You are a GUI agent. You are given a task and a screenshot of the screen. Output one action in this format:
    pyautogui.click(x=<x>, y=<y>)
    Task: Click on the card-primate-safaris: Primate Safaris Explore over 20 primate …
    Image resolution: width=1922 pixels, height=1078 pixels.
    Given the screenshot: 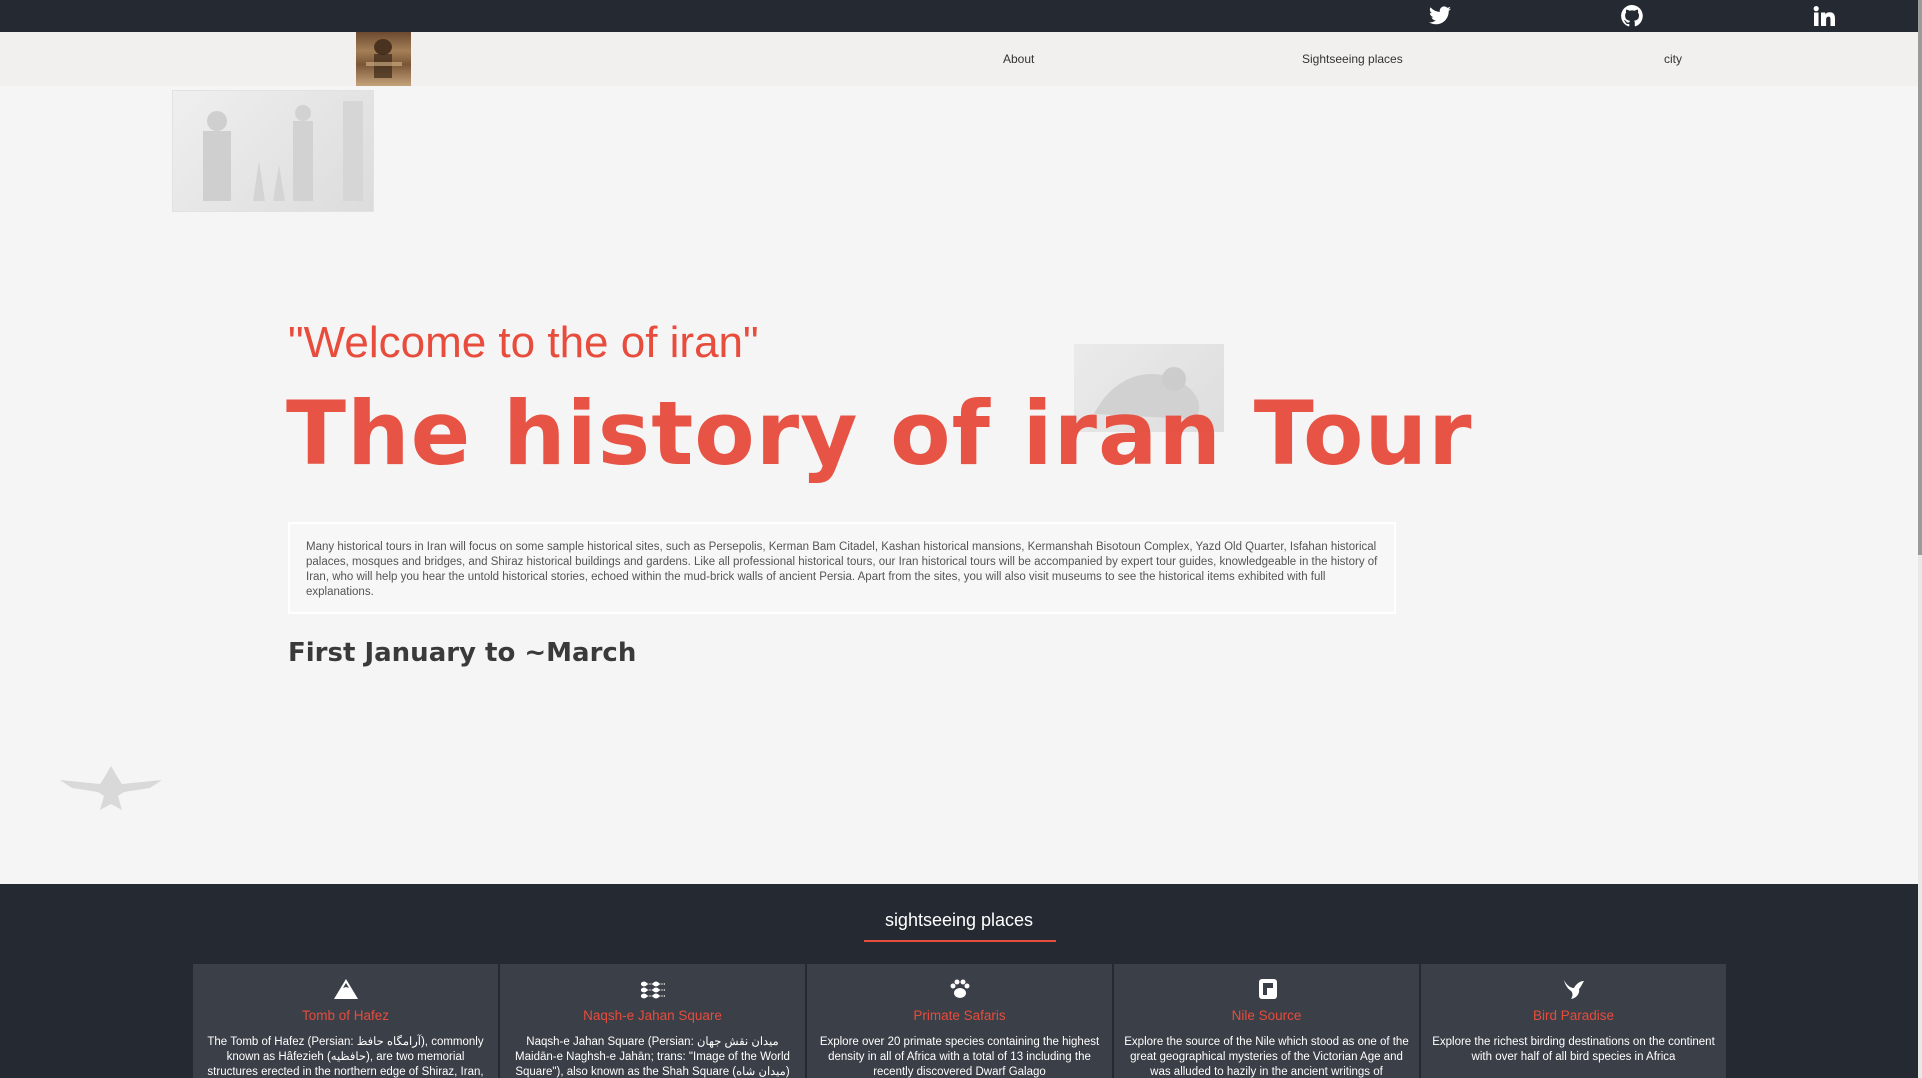 What is the action you would take?
    pyautogui.click(x=959, y=1021)
    